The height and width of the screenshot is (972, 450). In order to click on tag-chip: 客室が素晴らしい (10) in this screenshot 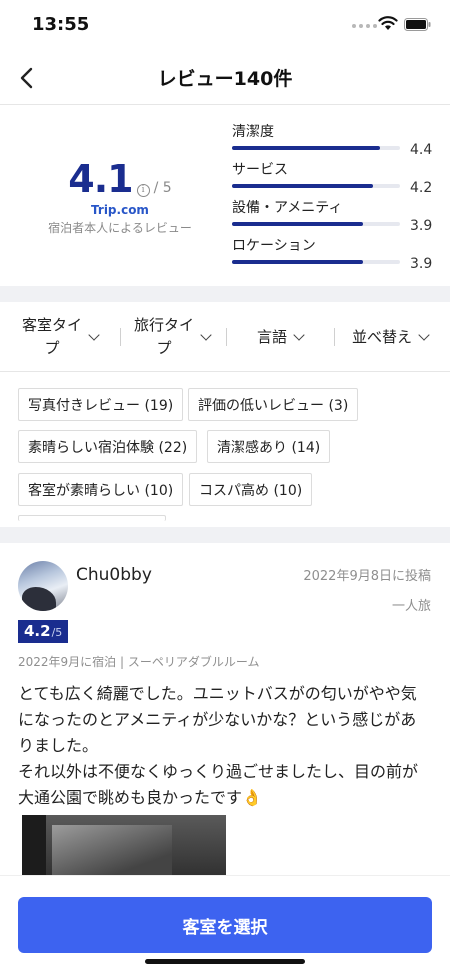, I will do `click(101, 489)`.